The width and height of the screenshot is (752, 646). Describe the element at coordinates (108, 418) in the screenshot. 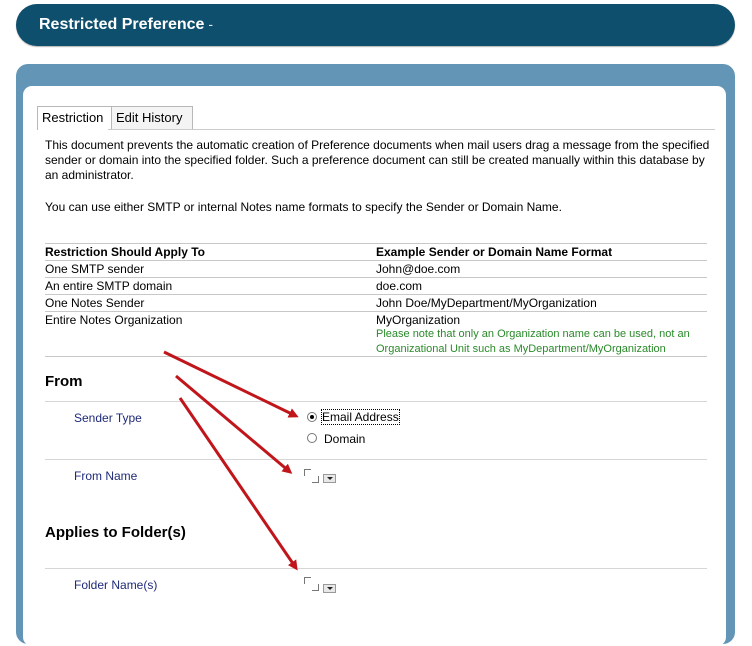

I see `sender-type-label: Sender Type` at that location.